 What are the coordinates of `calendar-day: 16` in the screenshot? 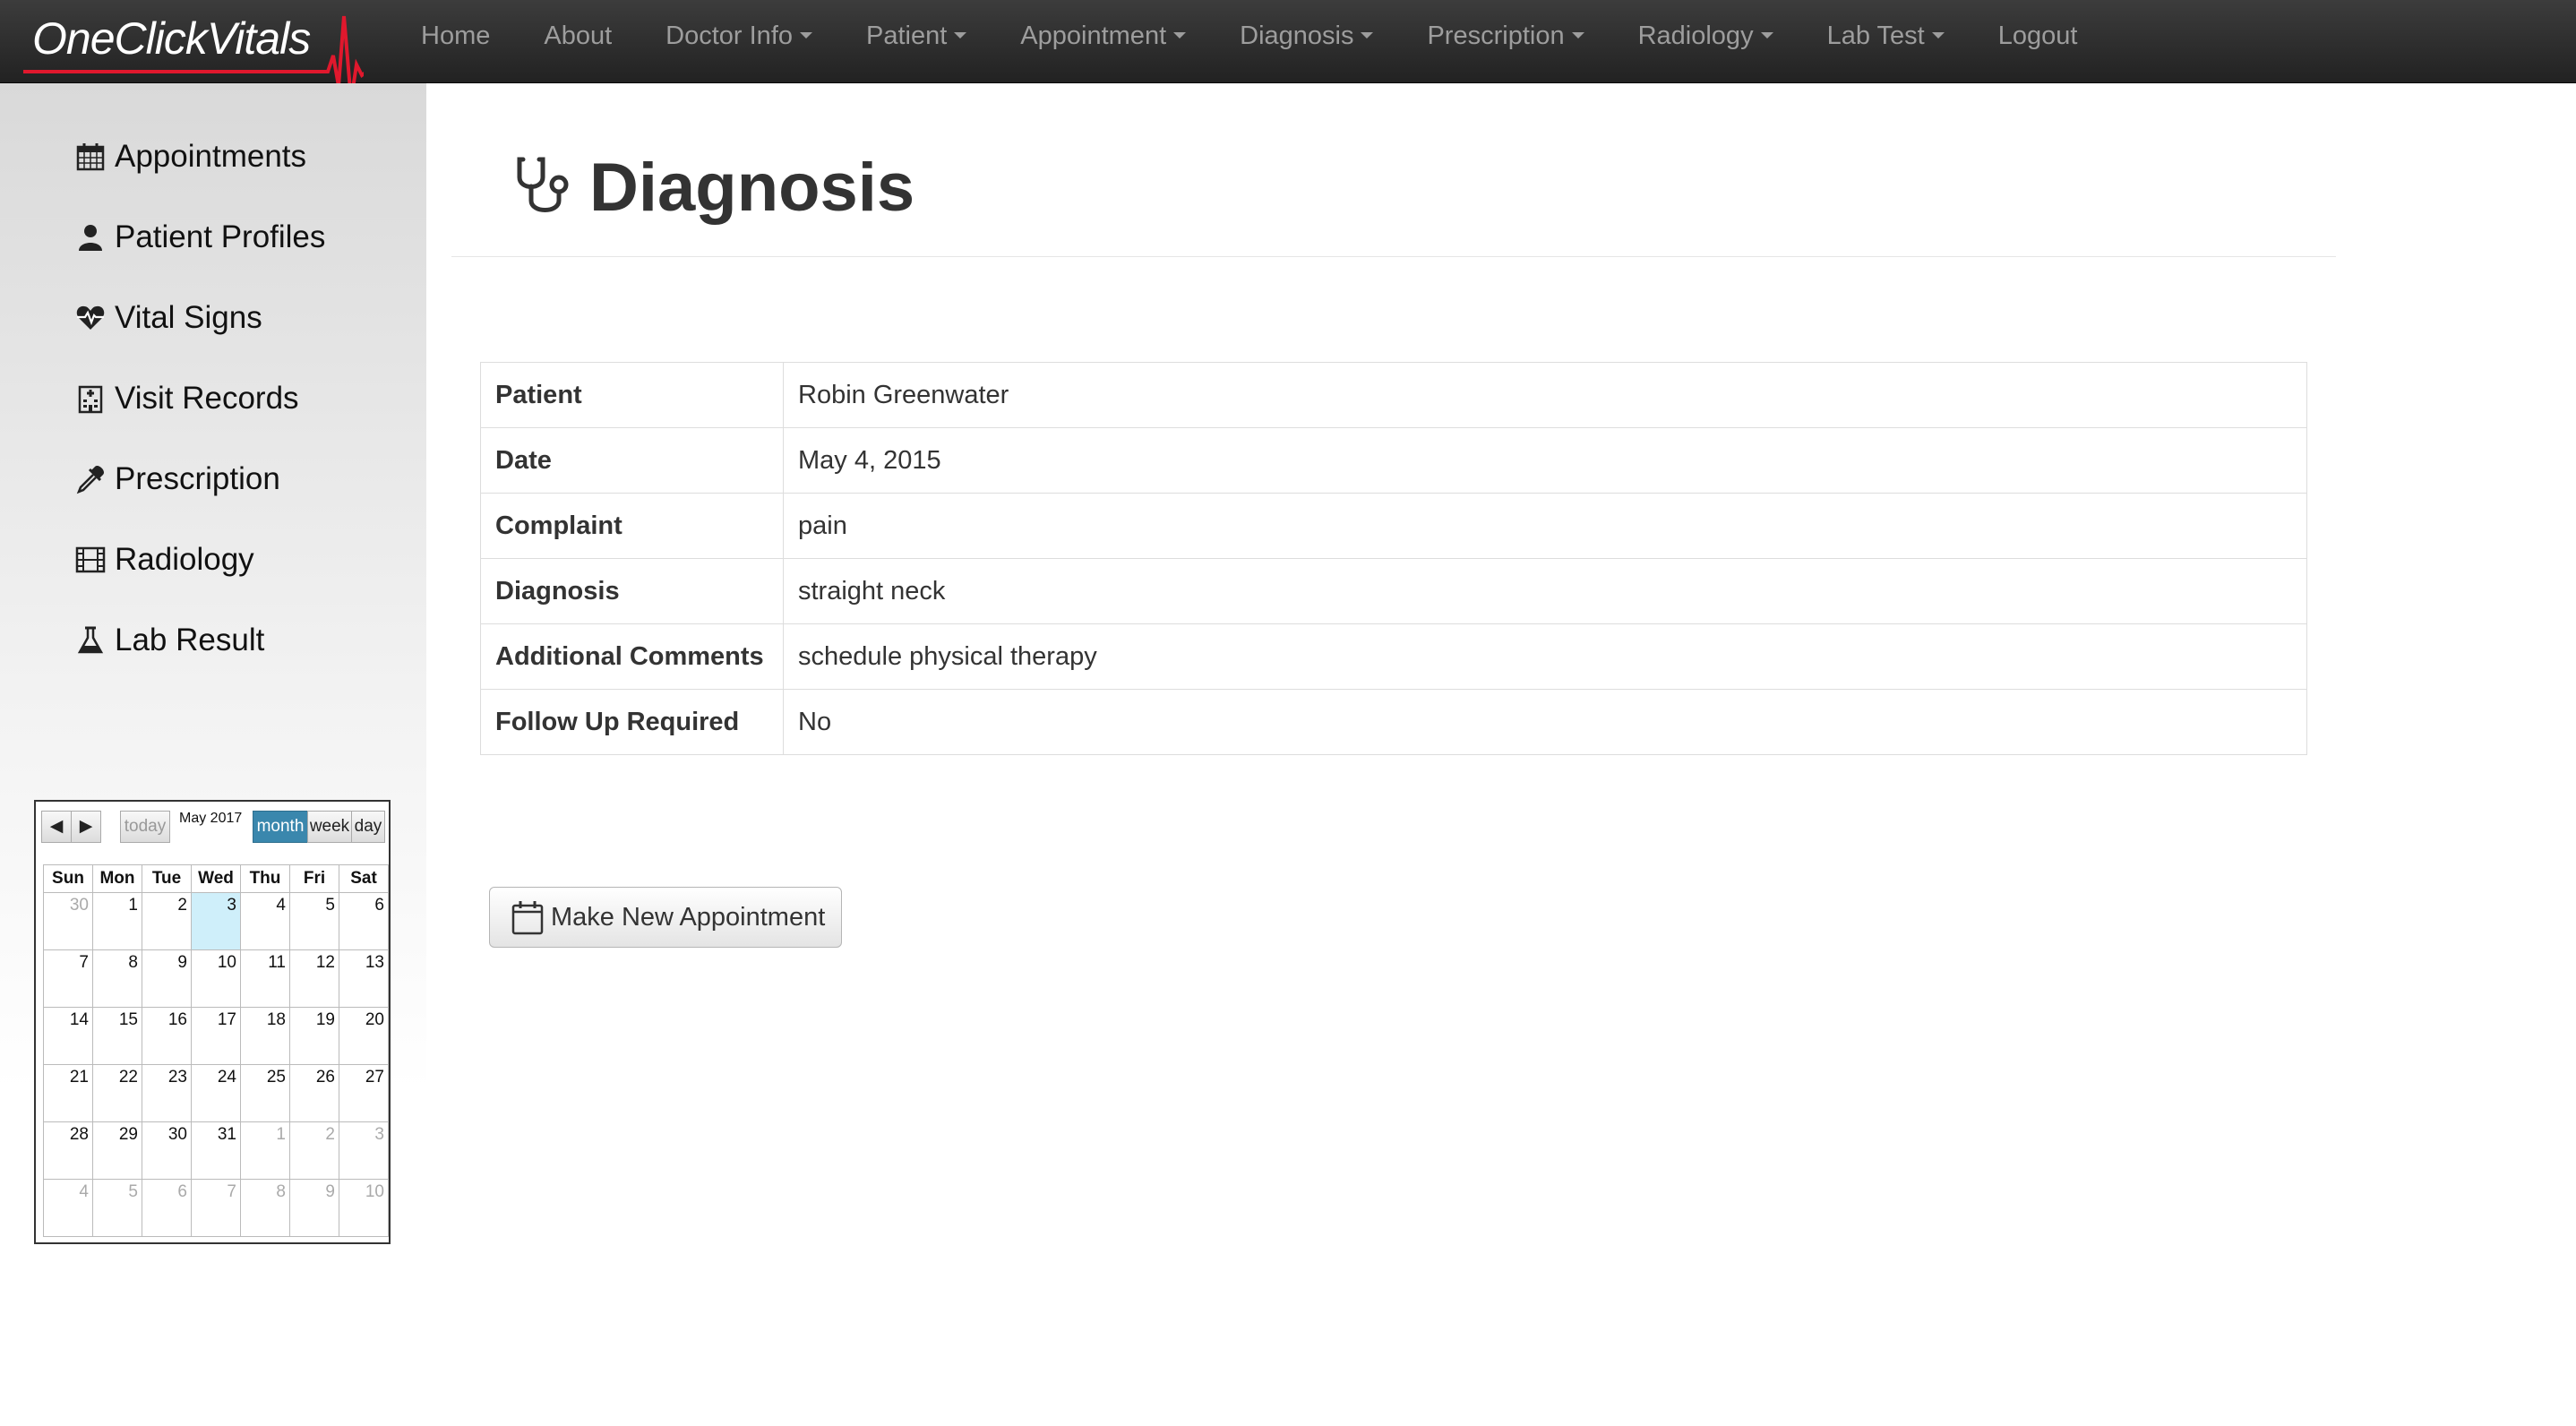 It's located at (167, 1036).